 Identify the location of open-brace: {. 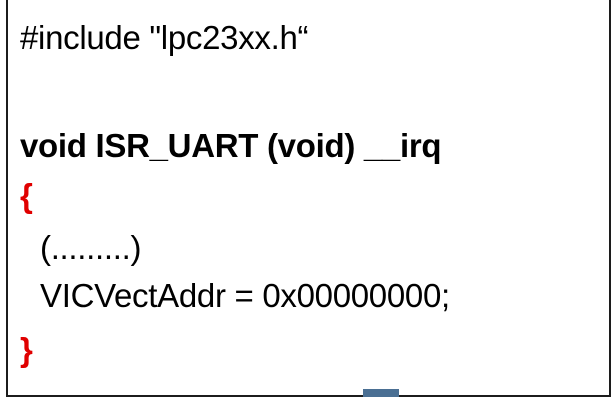
(26, 195).